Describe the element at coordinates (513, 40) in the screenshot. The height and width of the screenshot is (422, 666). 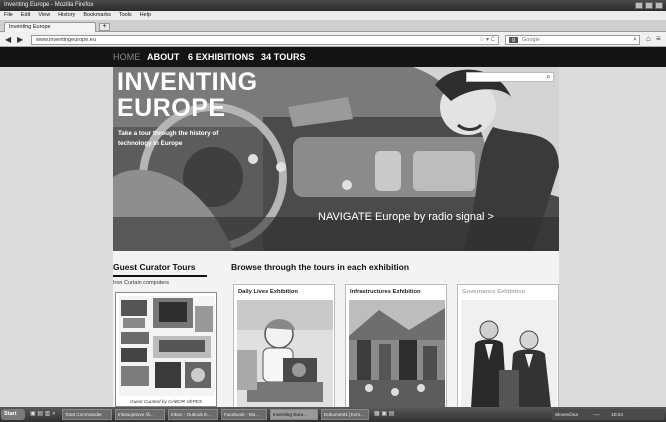
I see `google-icon: g` at that location.